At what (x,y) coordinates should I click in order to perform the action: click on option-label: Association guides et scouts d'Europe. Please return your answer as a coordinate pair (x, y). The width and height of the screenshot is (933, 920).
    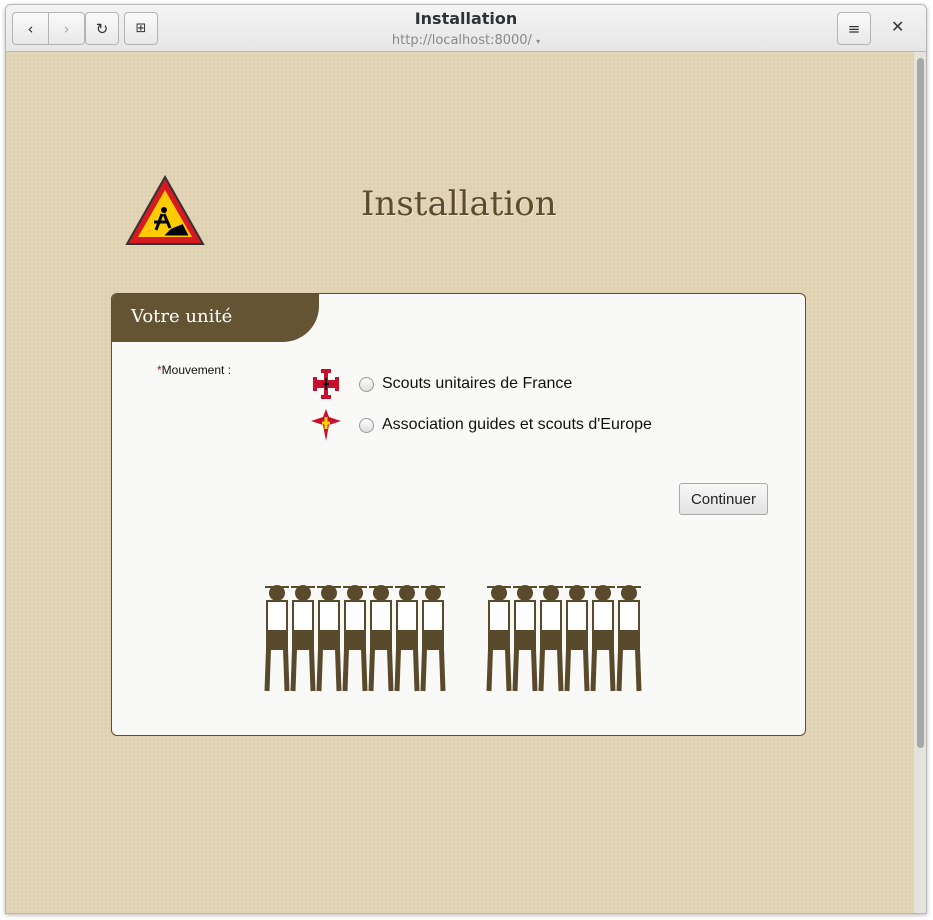
    Looking at the image, I should click on (517, 424).